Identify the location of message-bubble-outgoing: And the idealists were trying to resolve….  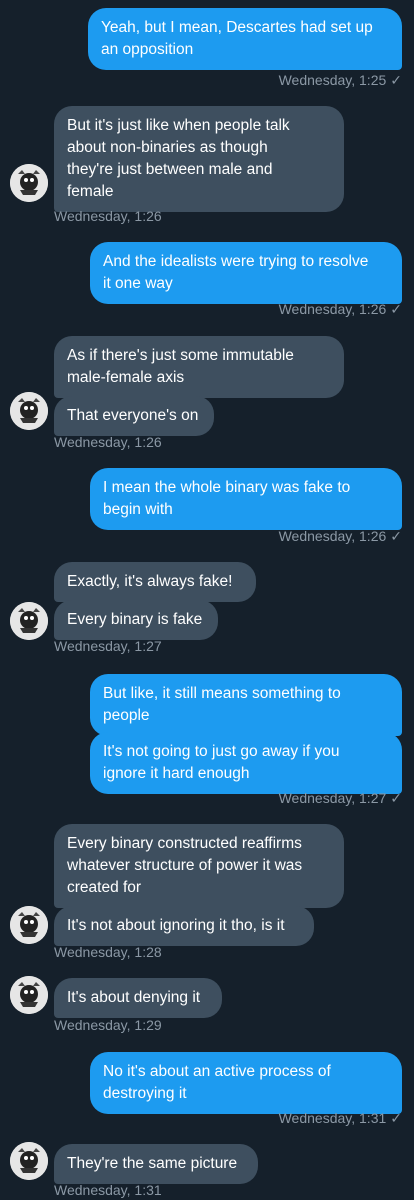
(246, 273).